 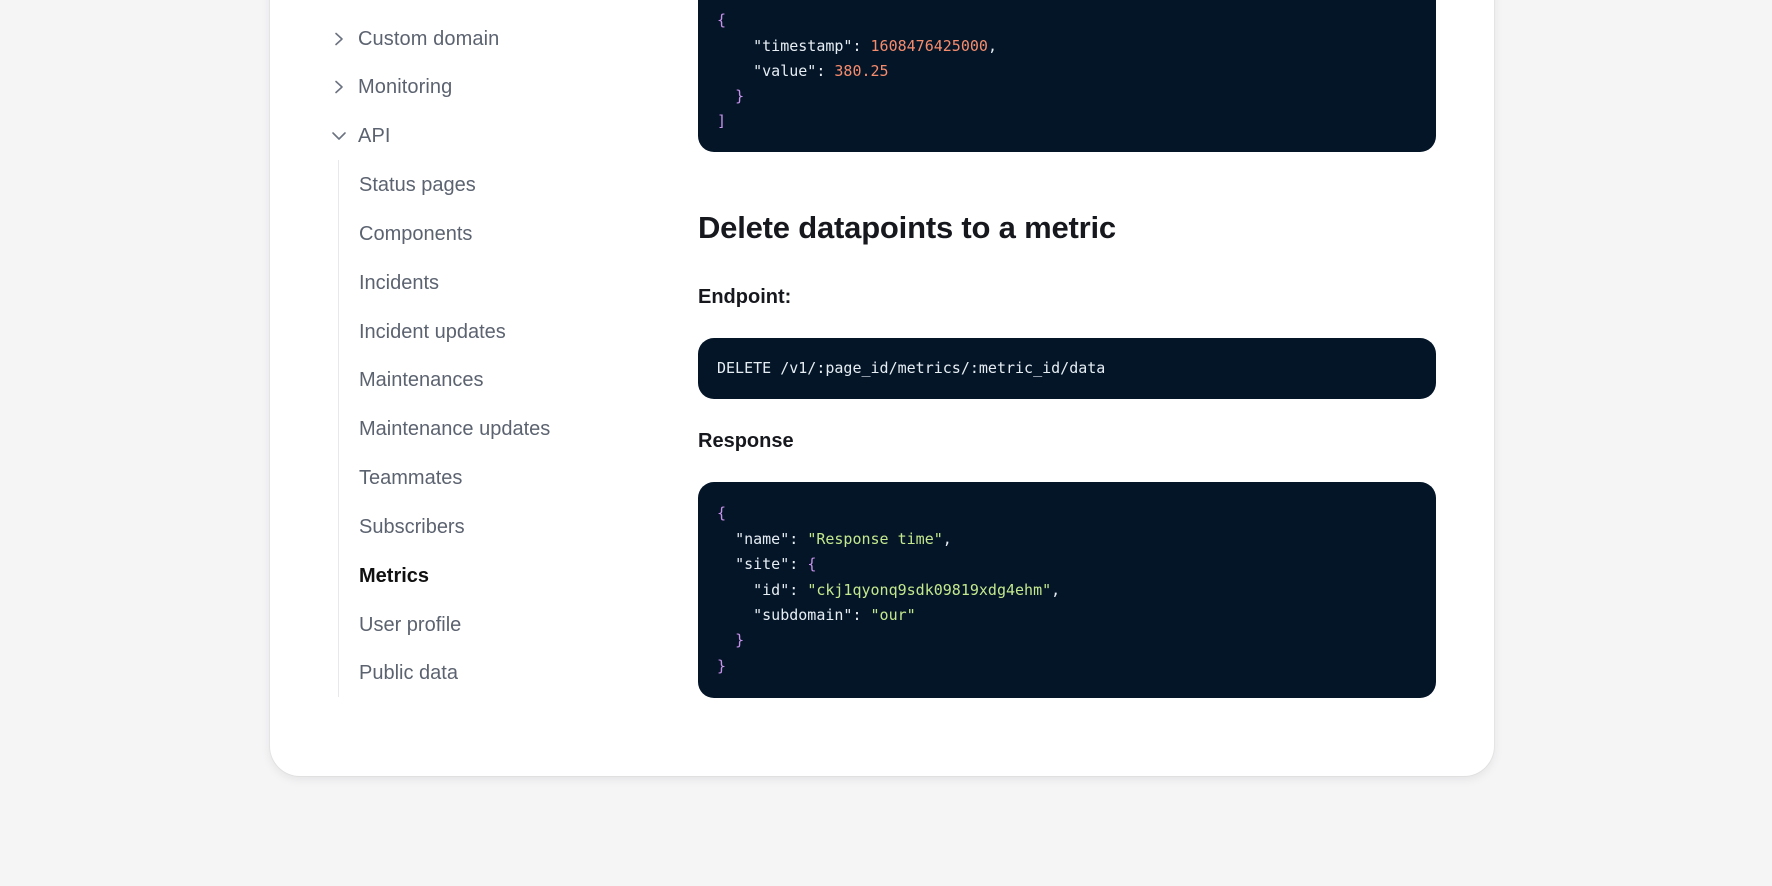 I want to click on sidebar-item-monitoring: Monitoring, so click(x=391, y=87).